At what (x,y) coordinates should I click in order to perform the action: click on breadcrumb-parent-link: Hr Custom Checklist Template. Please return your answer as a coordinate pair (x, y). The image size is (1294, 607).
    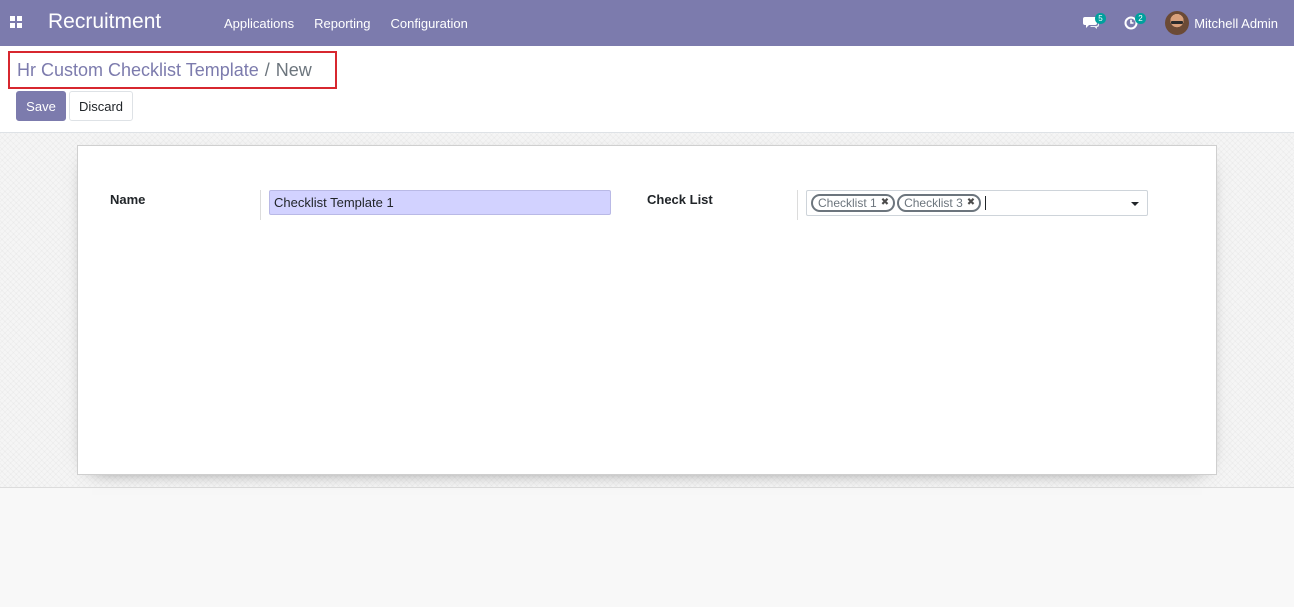
    Looking at the image, I should click on (138, 70).